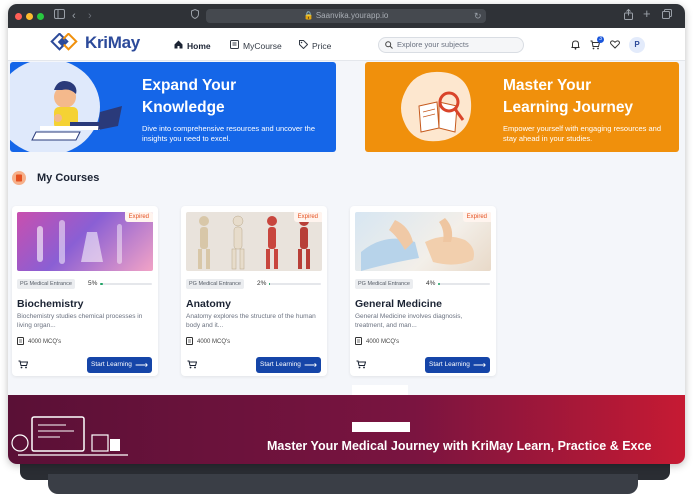 Image resolution: width=693 pixels, height=497 pixels. I want to click on share-icon, so click(628, 16).